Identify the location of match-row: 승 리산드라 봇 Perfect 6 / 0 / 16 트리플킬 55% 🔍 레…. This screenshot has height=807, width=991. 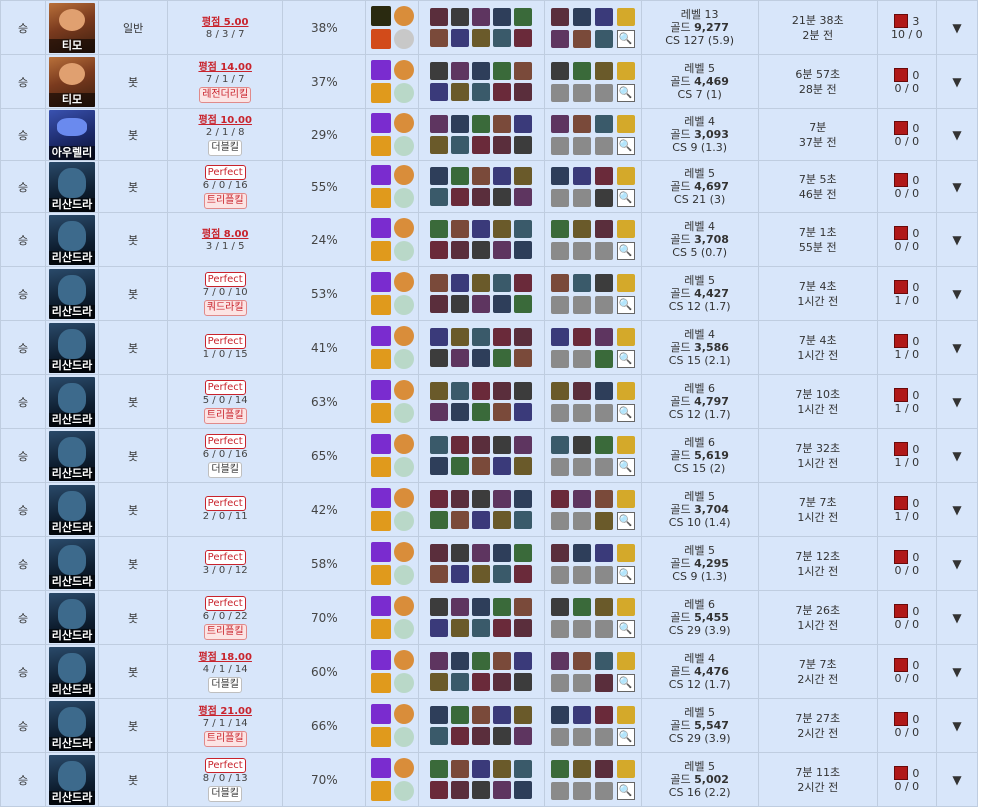
(489, 186).